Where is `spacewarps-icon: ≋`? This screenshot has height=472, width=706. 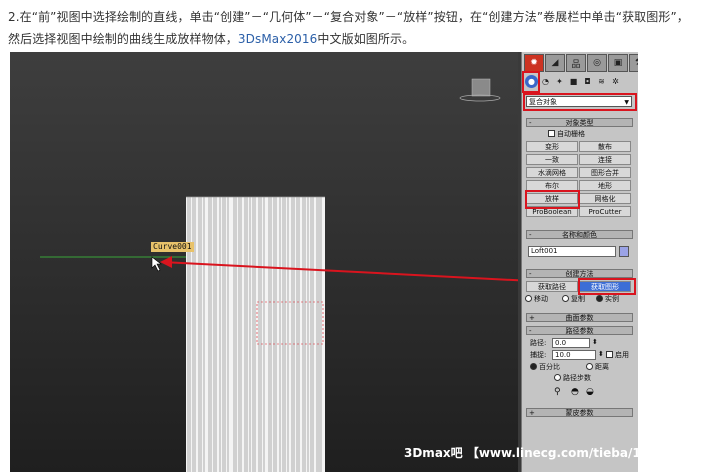 spacewarps-icon: ≋ is located at coordinates (601, 81).